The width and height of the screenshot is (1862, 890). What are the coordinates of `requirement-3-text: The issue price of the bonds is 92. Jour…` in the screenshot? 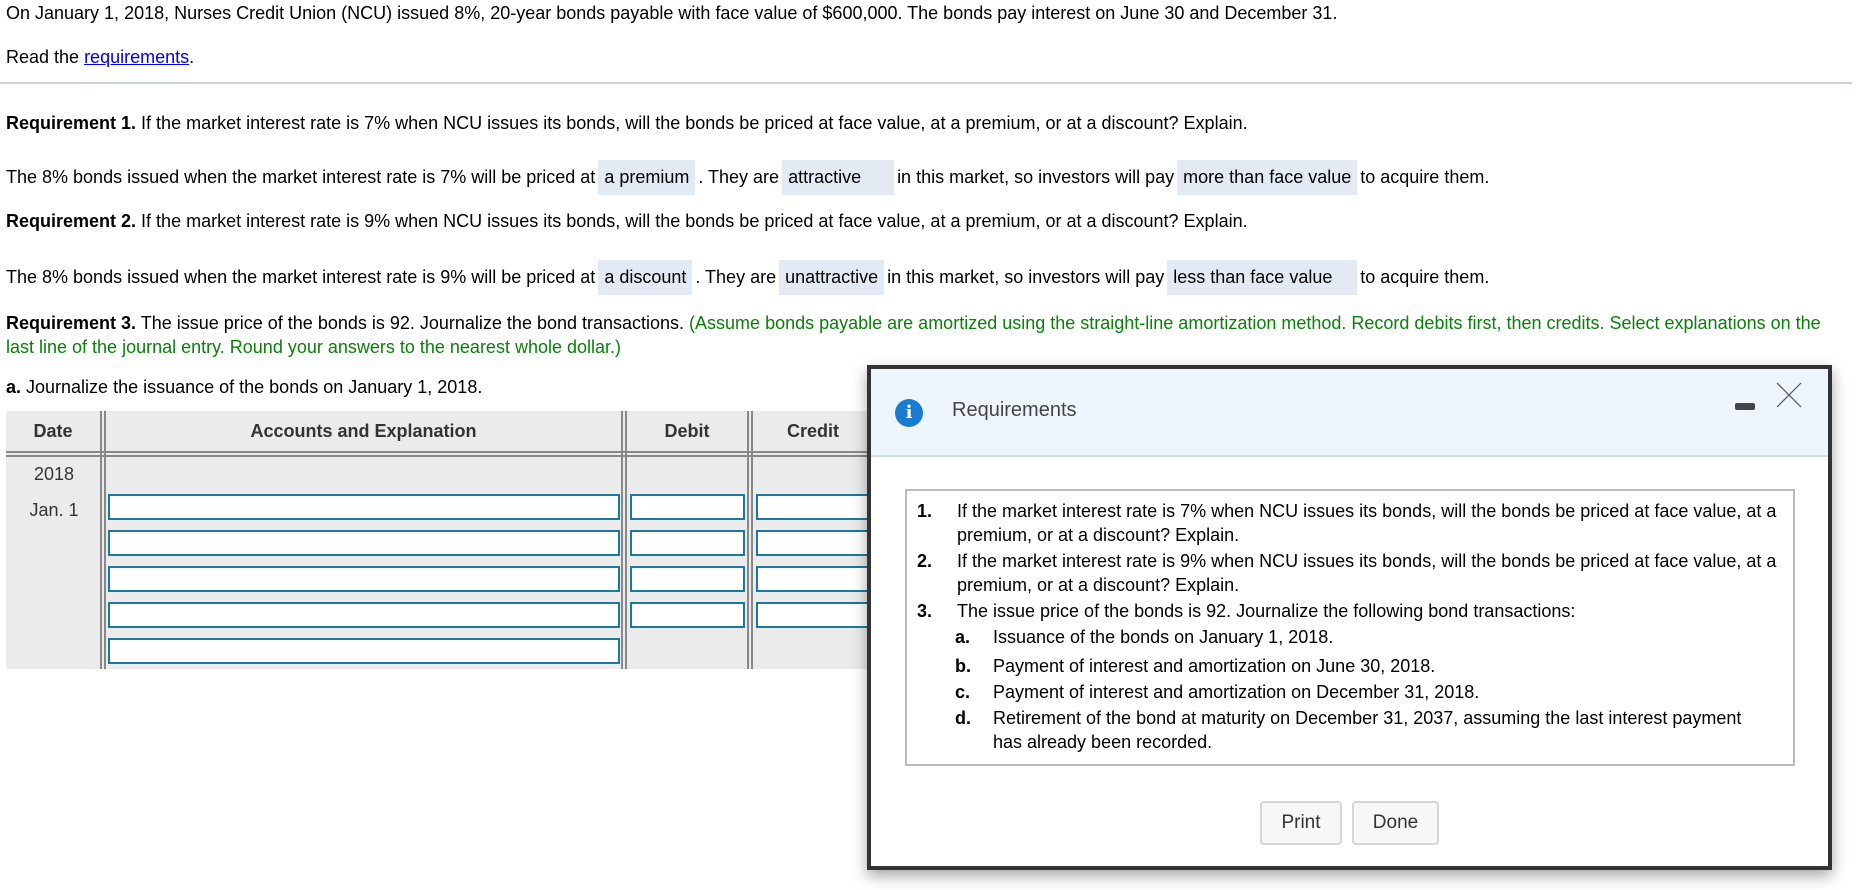 It's located at (413, 323).